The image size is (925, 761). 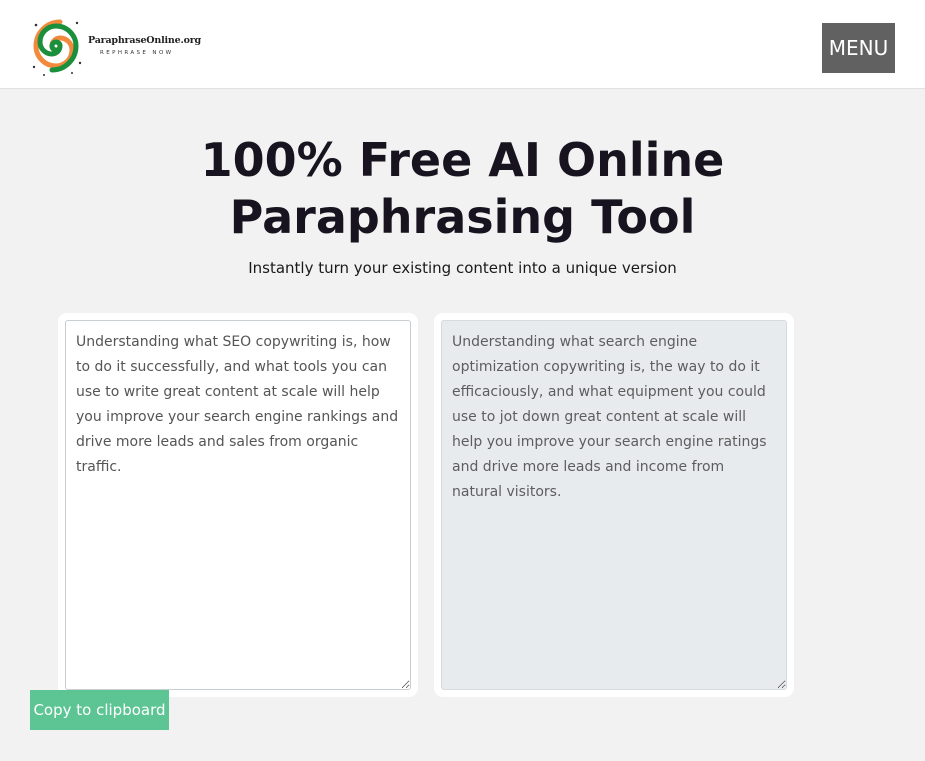 I want to click on page-title: 100% Free AI Online Paraphrasing Tool, so click(x=462, y=188).